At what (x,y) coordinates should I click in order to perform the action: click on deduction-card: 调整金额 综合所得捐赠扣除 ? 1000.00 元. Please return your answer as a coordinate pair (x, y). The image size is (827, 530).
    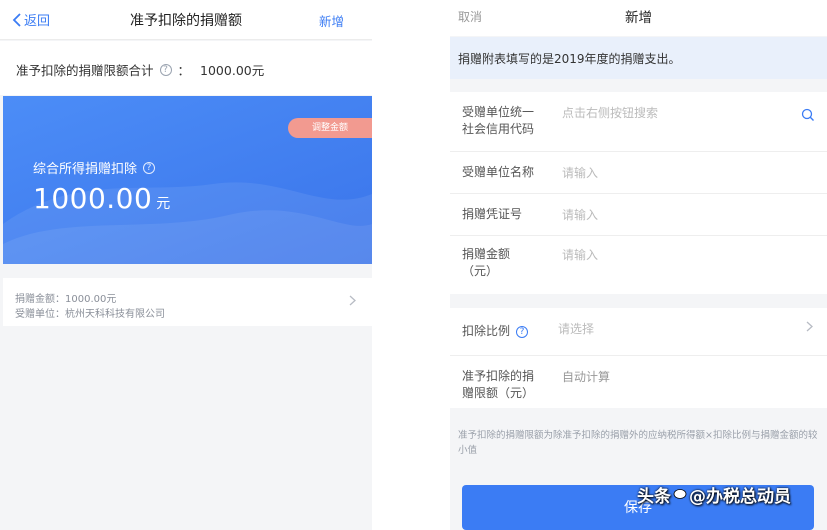
    Looking at the image, I should click on (187, 180).